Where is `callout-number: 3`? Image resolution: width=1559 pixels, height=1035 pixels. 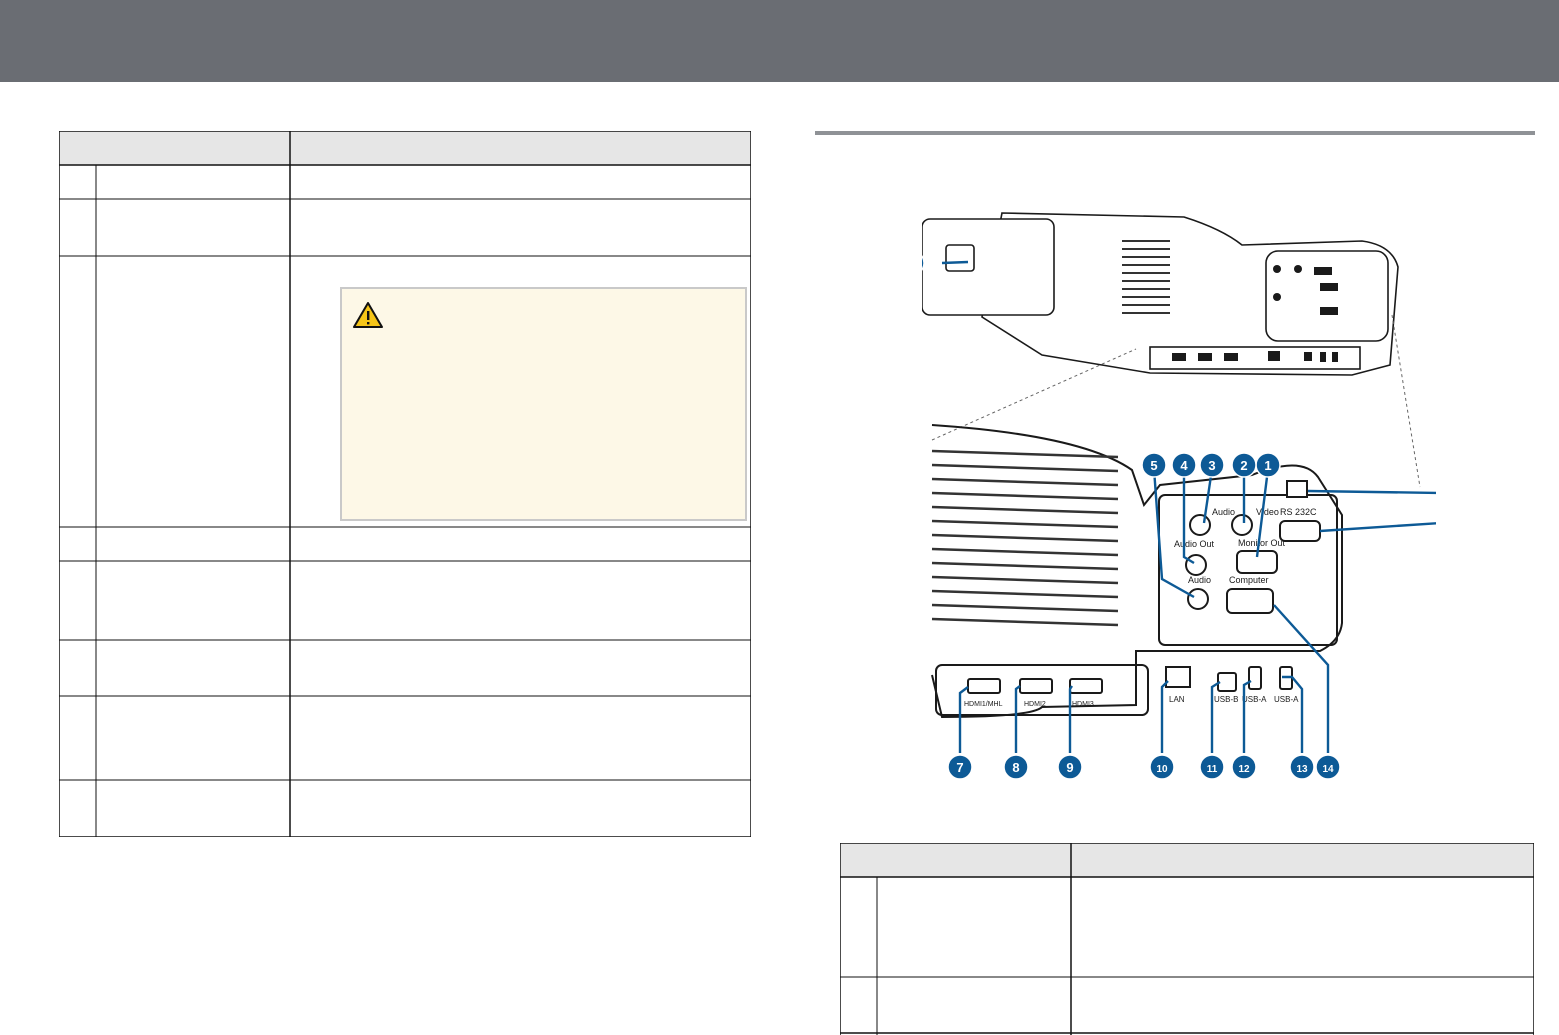
callout-number: 3 is located at coordinates (1211, 465).